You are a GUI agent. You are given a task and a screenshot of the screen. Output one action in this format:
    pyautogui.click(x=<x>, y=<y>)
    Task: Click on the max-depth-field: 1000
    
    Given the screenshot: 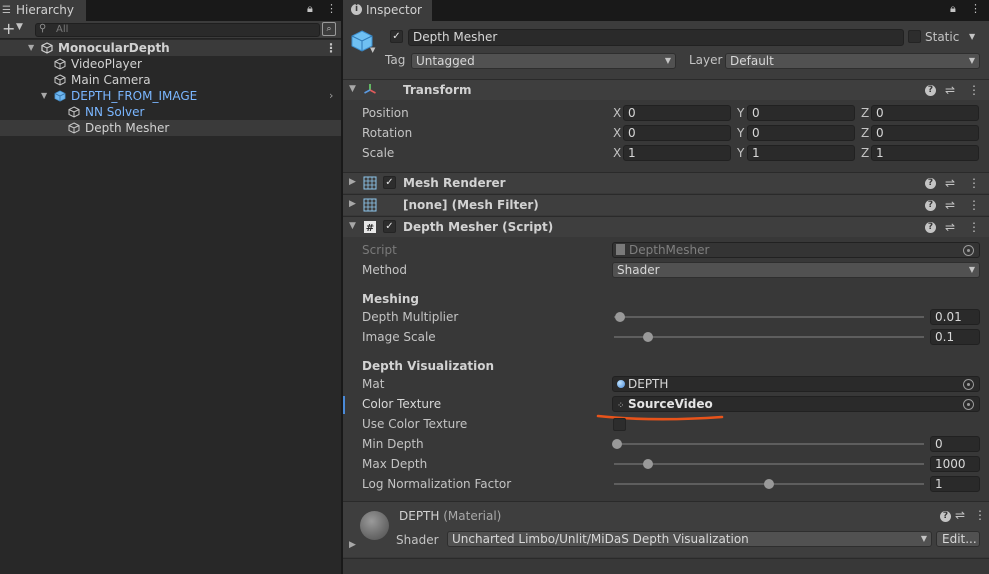 What is the action you would take?
    pyautogui.click(x=955, y=464)
    